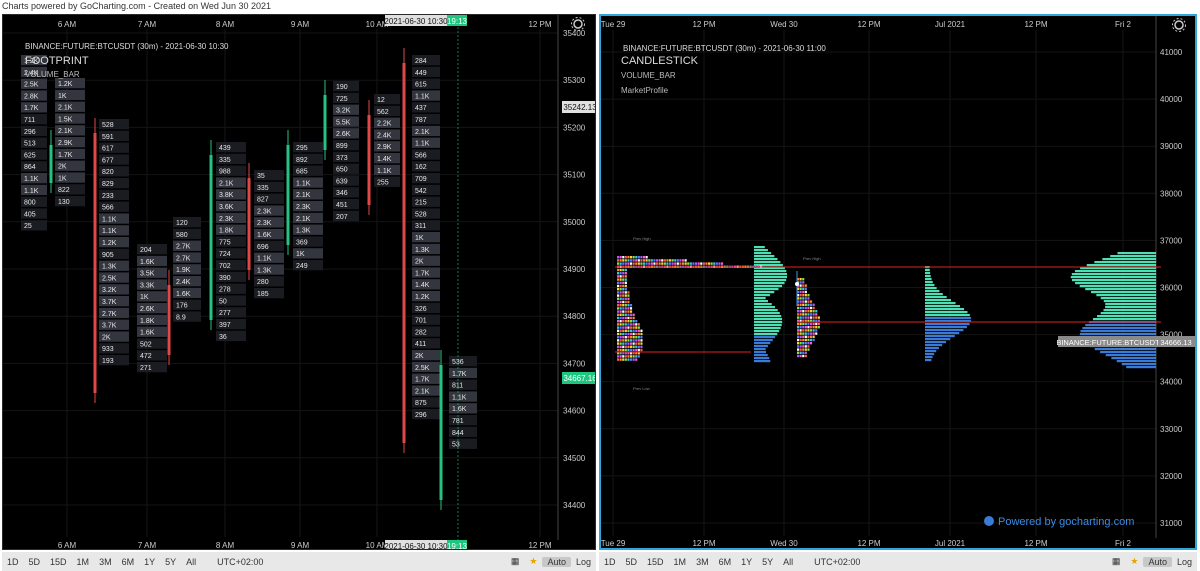  What do you see at coordinates (31, 191) in the screenshot?
I see `footprint-cell-value: 1.1K` at bounding box center [31, 191].